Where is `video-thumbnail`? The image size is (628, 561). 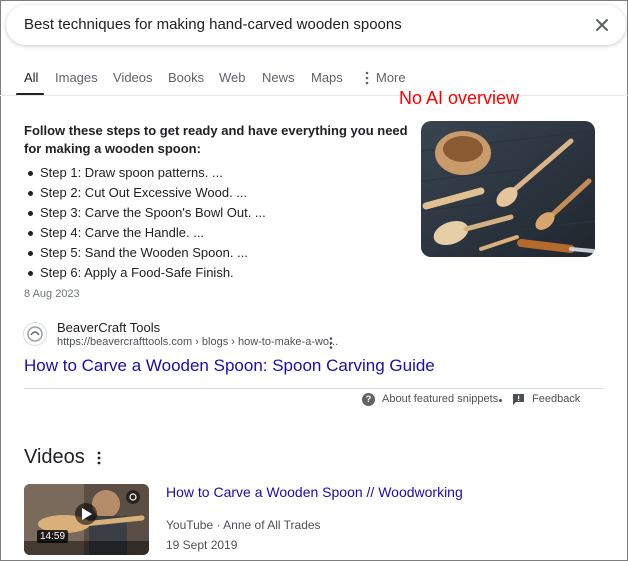 video-thumbnail is located at coordinates (86, 519).